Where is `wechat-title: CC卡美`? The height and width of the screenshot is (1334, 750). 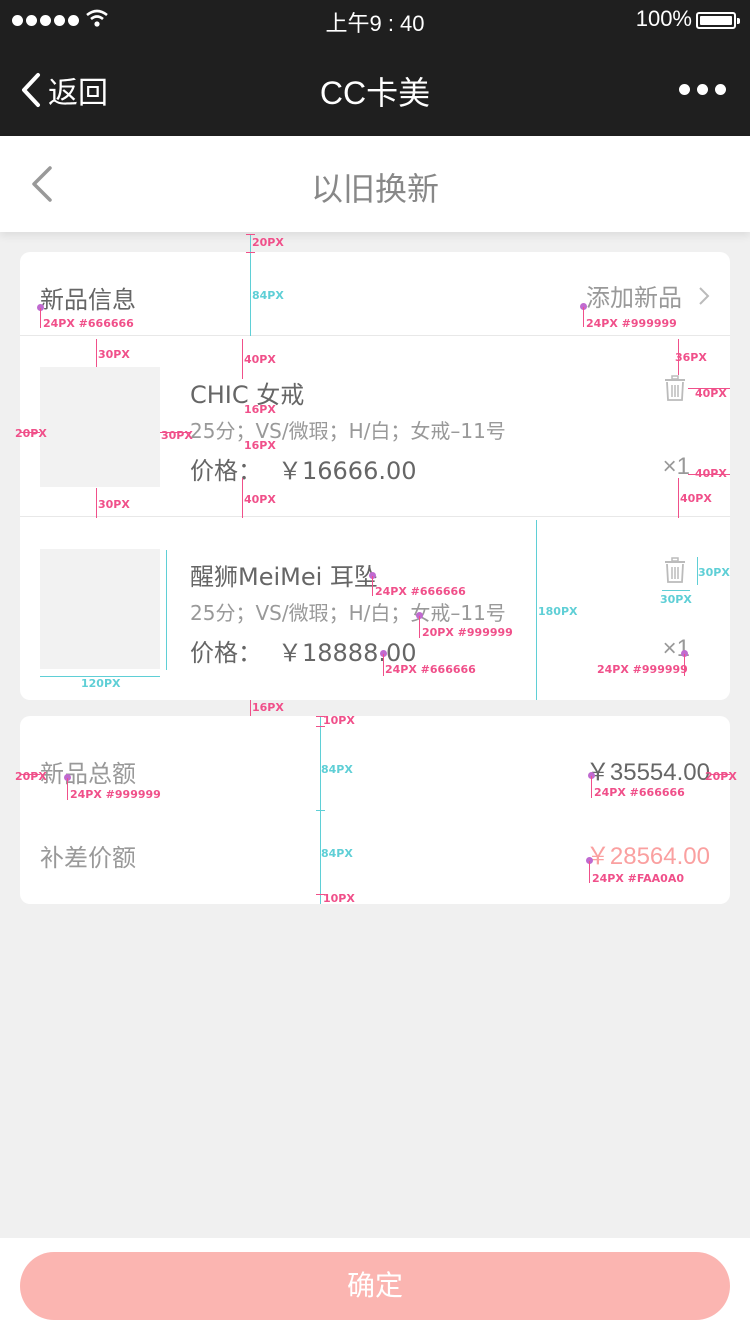 wechat-title: CC卡美 is located at coordinates (375, 93).